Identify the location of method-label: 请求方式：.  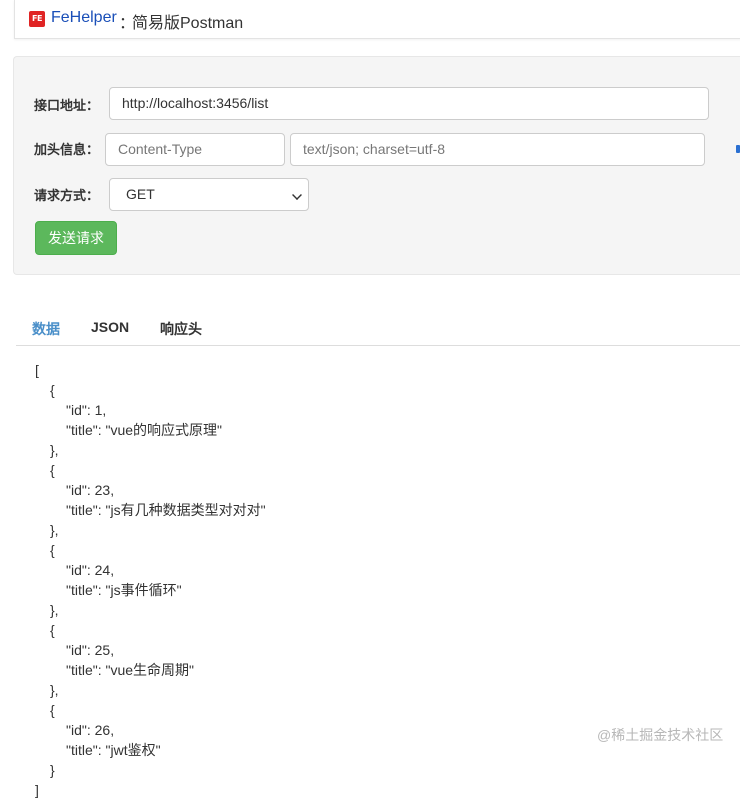
(67, 195).